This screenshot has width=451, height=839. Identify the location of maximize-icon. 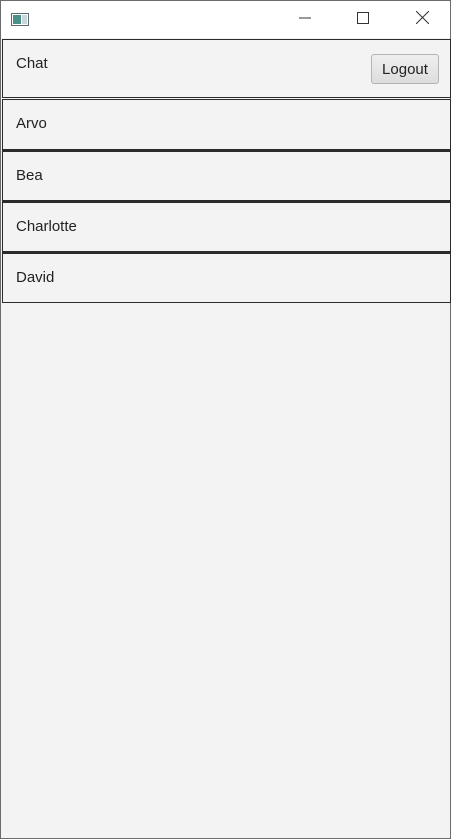
(363, 20).